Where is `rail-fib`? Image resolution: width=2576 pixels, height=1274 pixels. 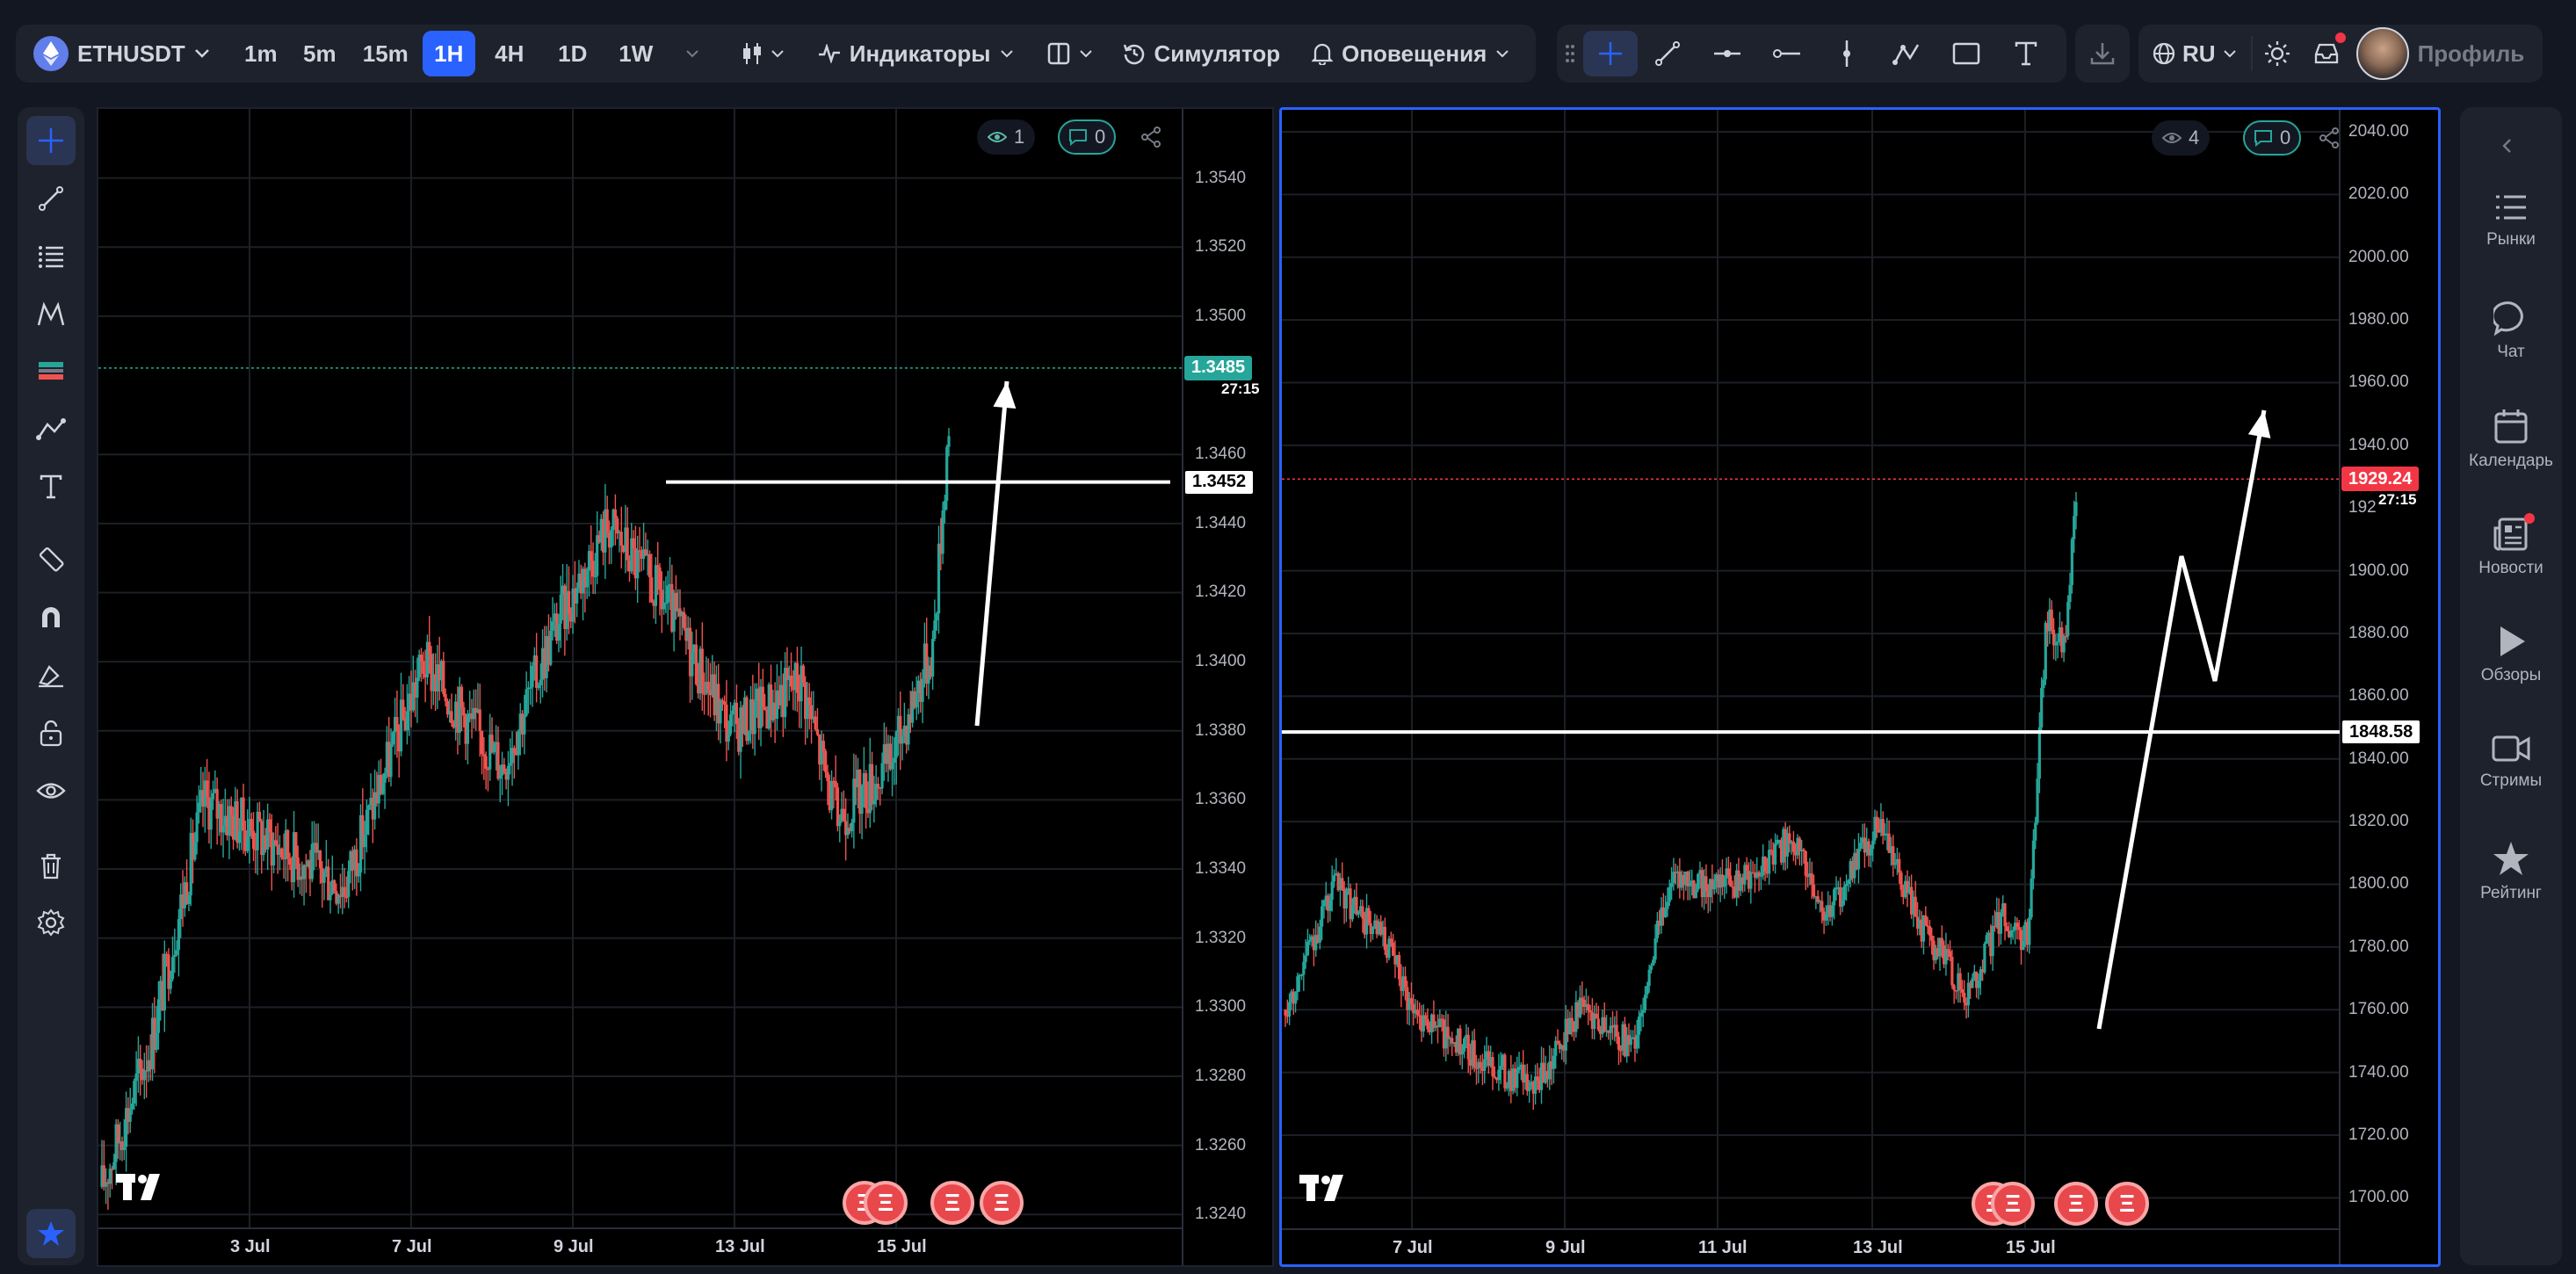
rail-fib is located at coordinates (51, 256).